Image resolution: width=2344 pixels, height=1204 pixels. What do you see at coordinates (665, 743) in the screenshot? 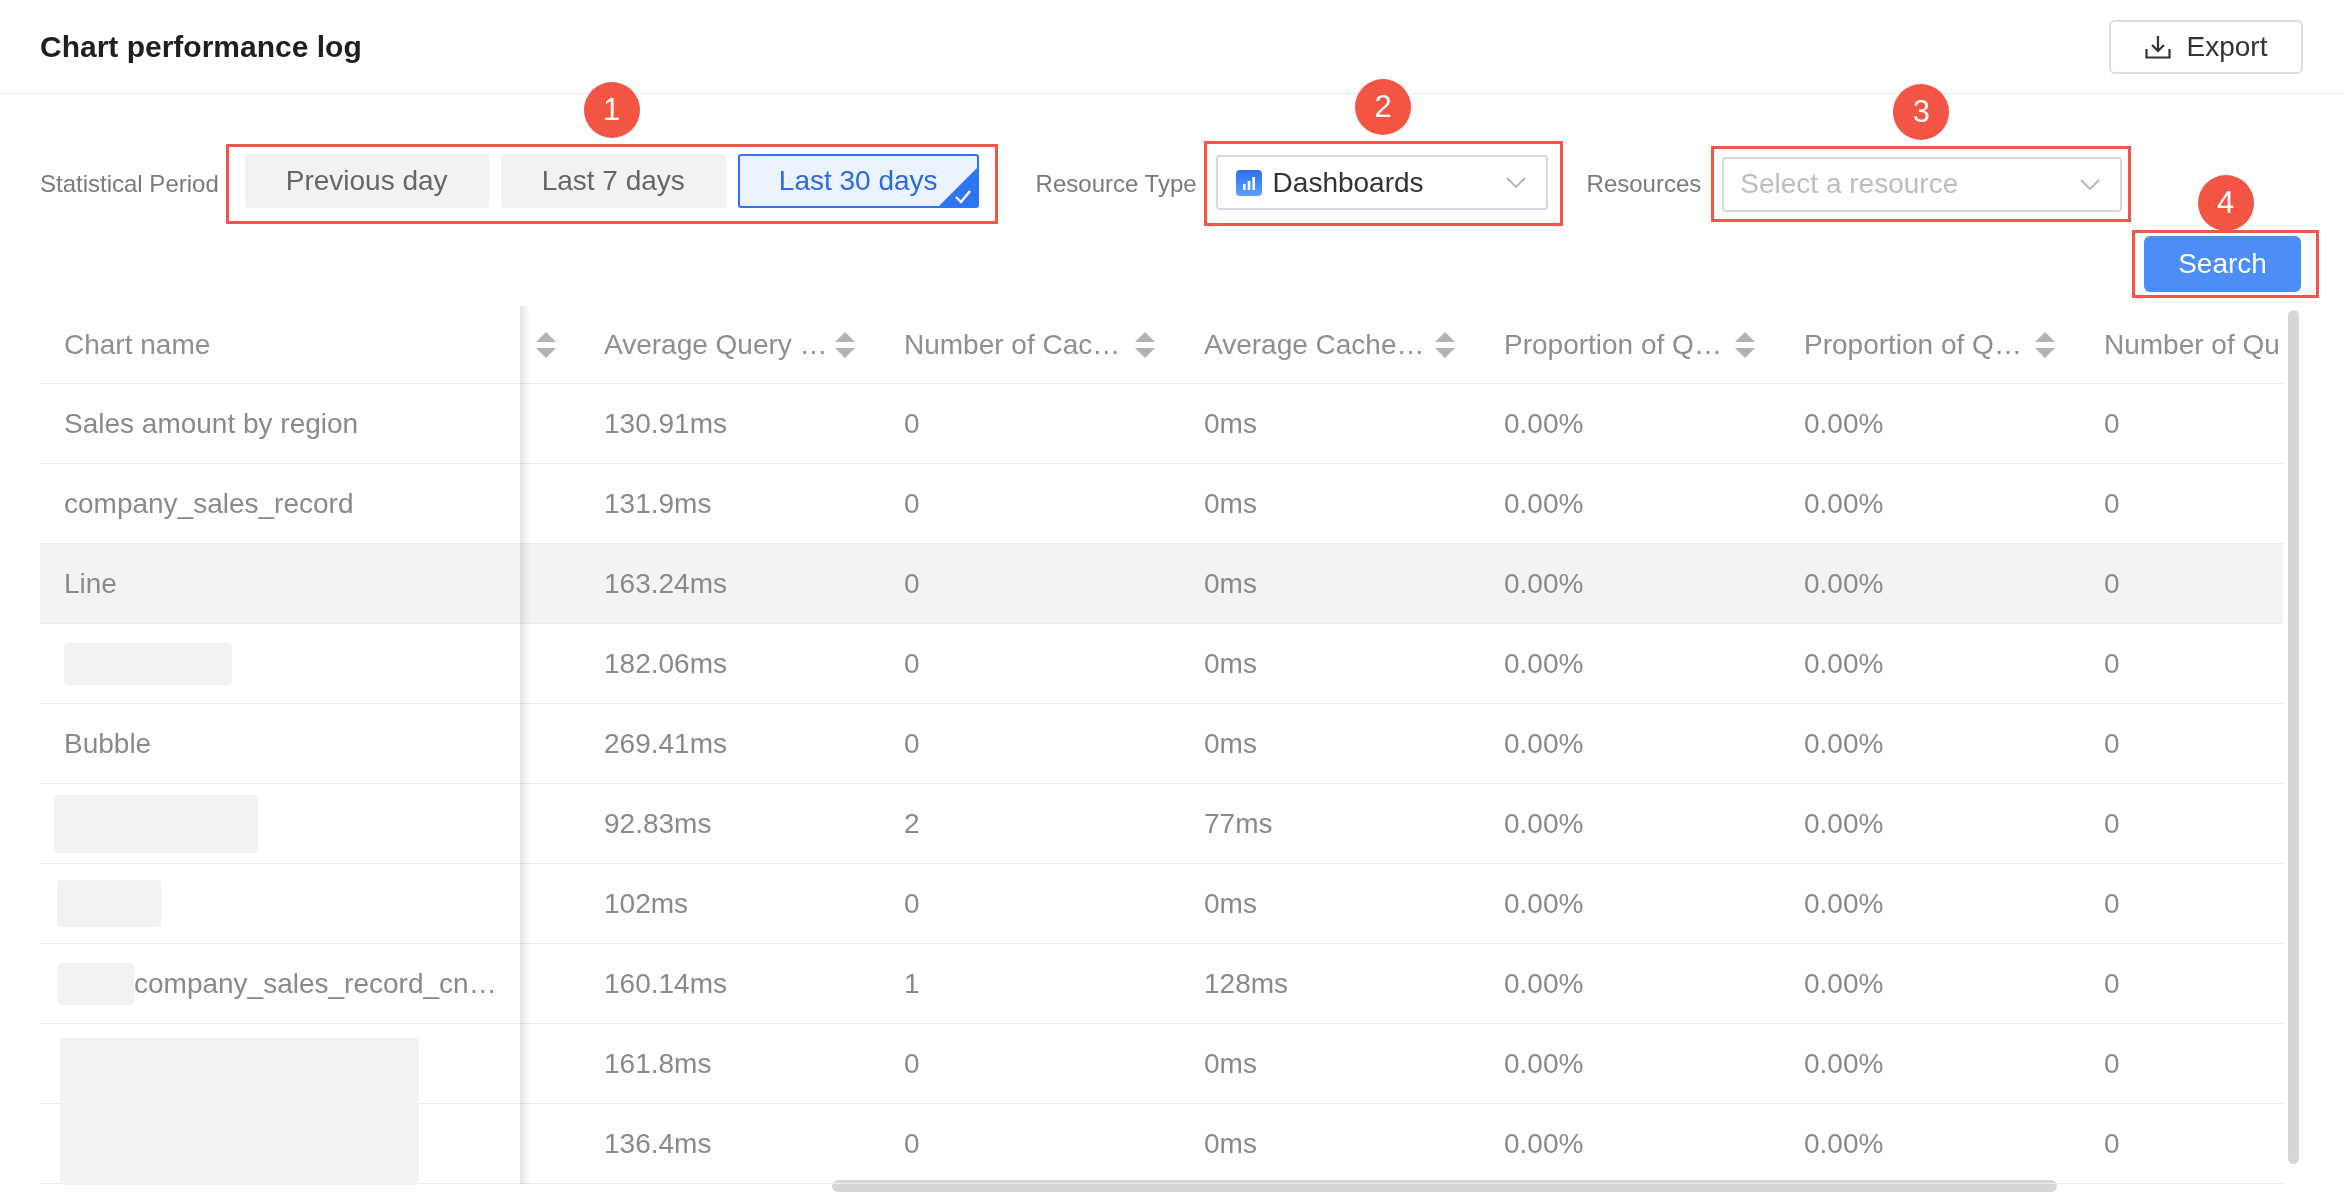
I see `table-cell-text: 269.41ms` at bounding box center [665, 743].